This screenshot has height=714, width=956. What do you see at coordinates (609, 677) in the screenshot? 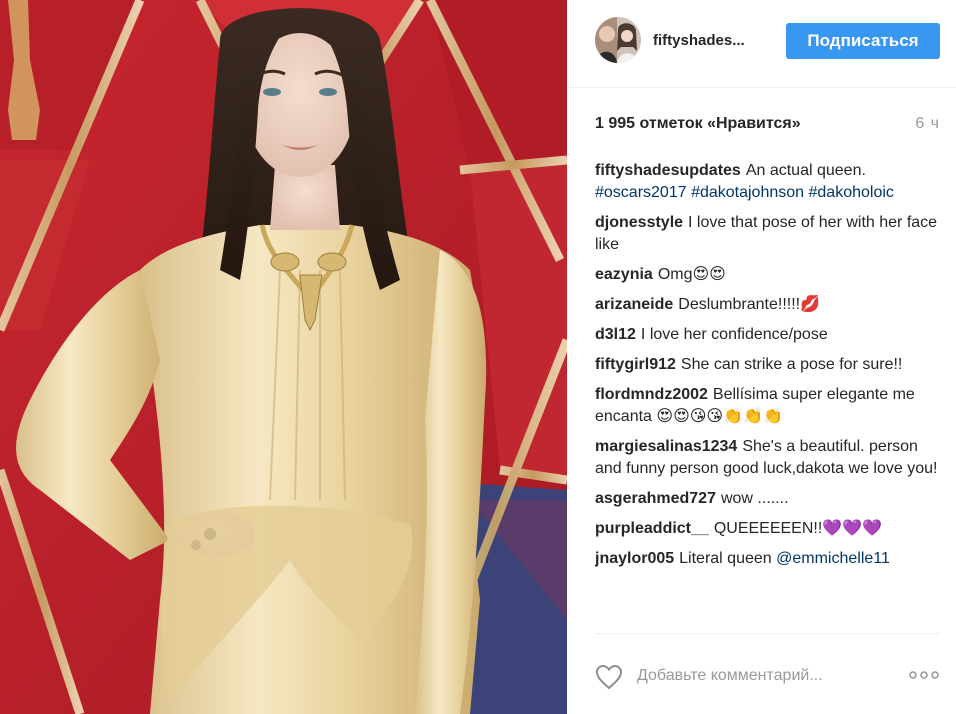
I see `heart-outline-icon` at bounding box center [609, 677].